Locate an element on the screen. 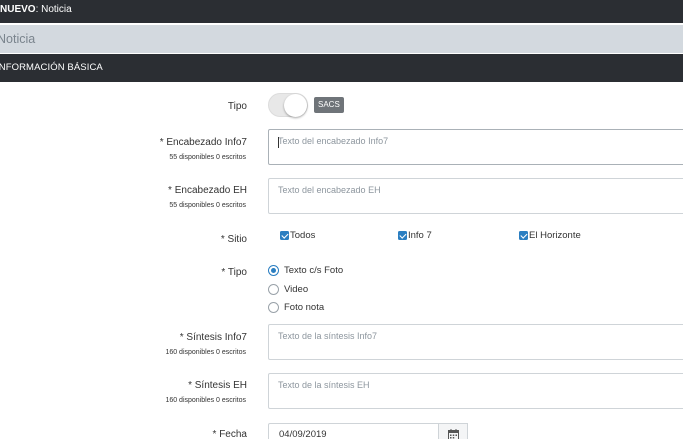 The height and width of the screenshot is (439, 683). header-prefix: NUEVO is located at coordinates (18, 9).